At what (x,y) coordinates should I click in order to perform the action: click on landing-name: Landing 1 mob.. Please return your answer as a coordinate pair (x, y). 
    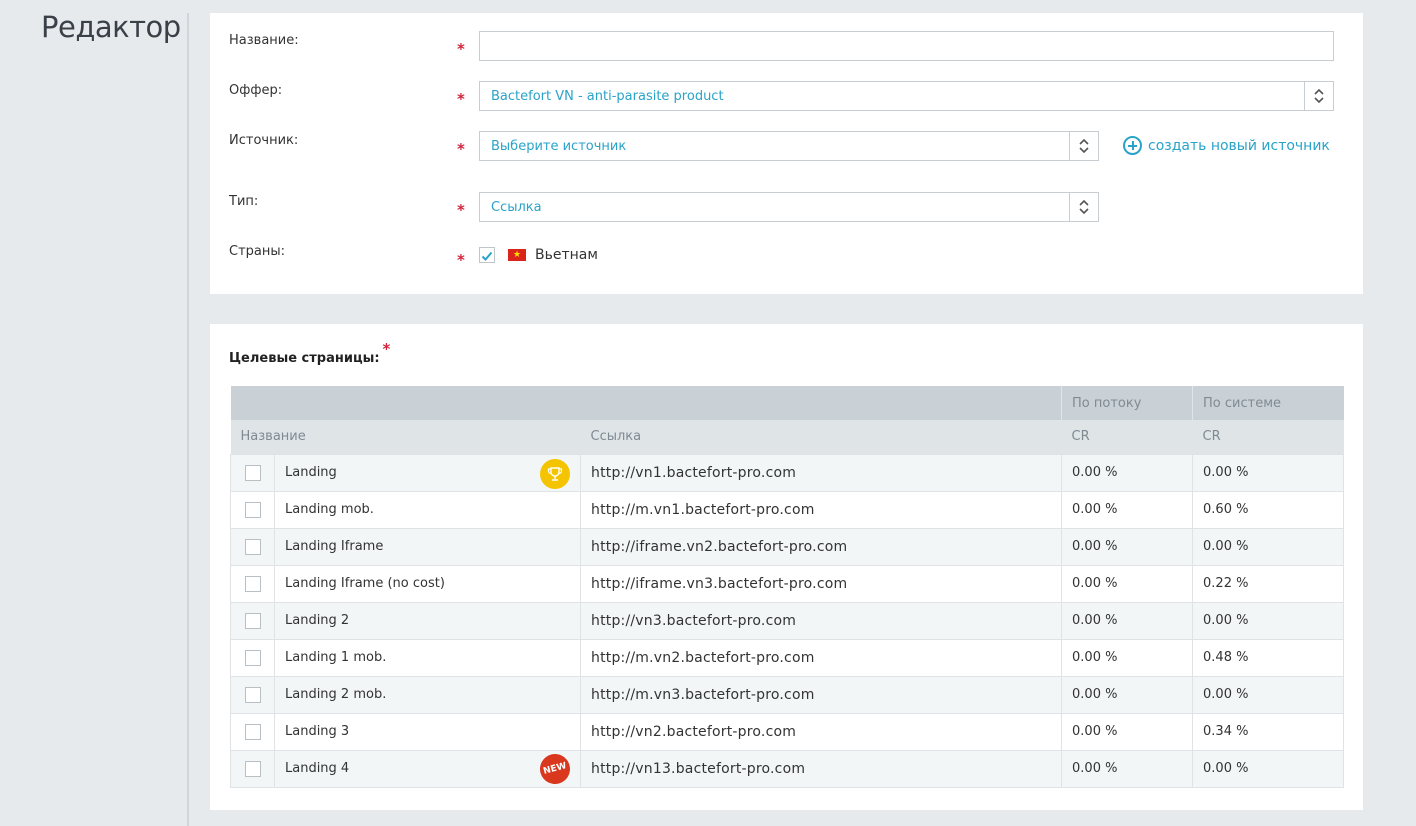
    Looking at the image, I should click on (427, 657).